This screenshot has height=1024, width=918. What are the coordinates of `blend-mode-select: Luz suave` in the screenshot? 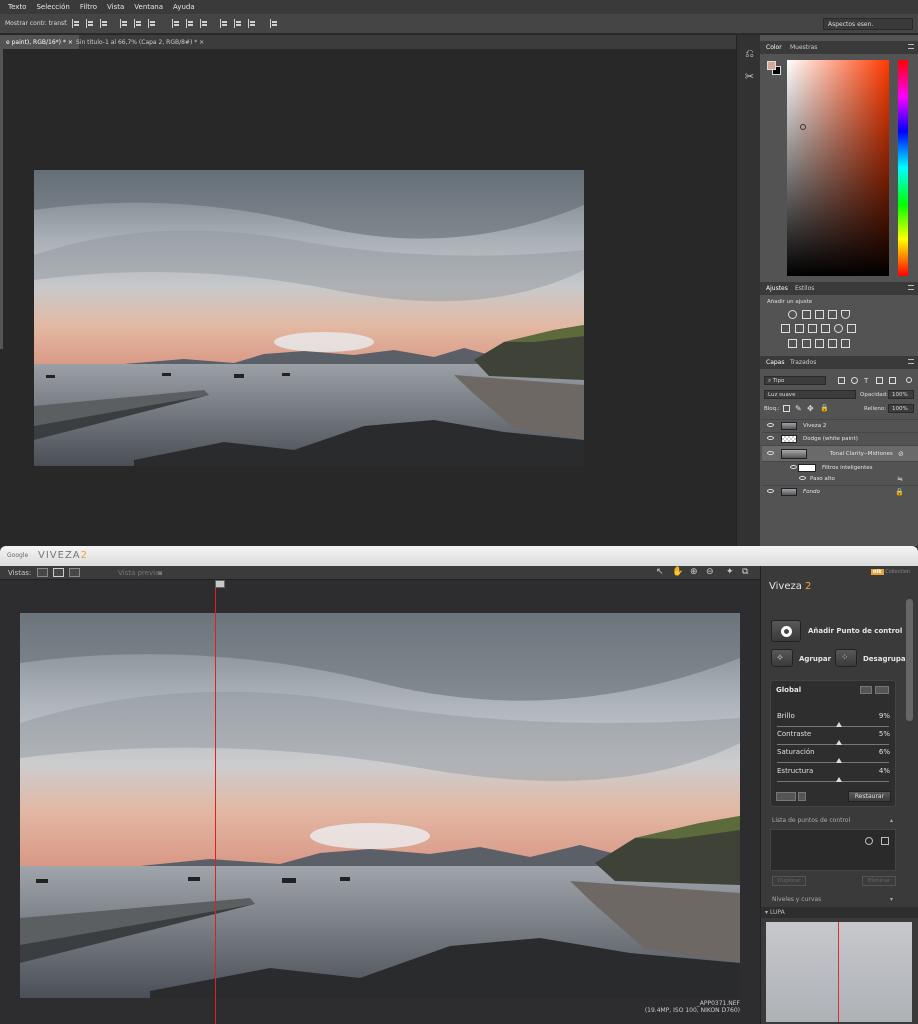 It's located at (810, 394).